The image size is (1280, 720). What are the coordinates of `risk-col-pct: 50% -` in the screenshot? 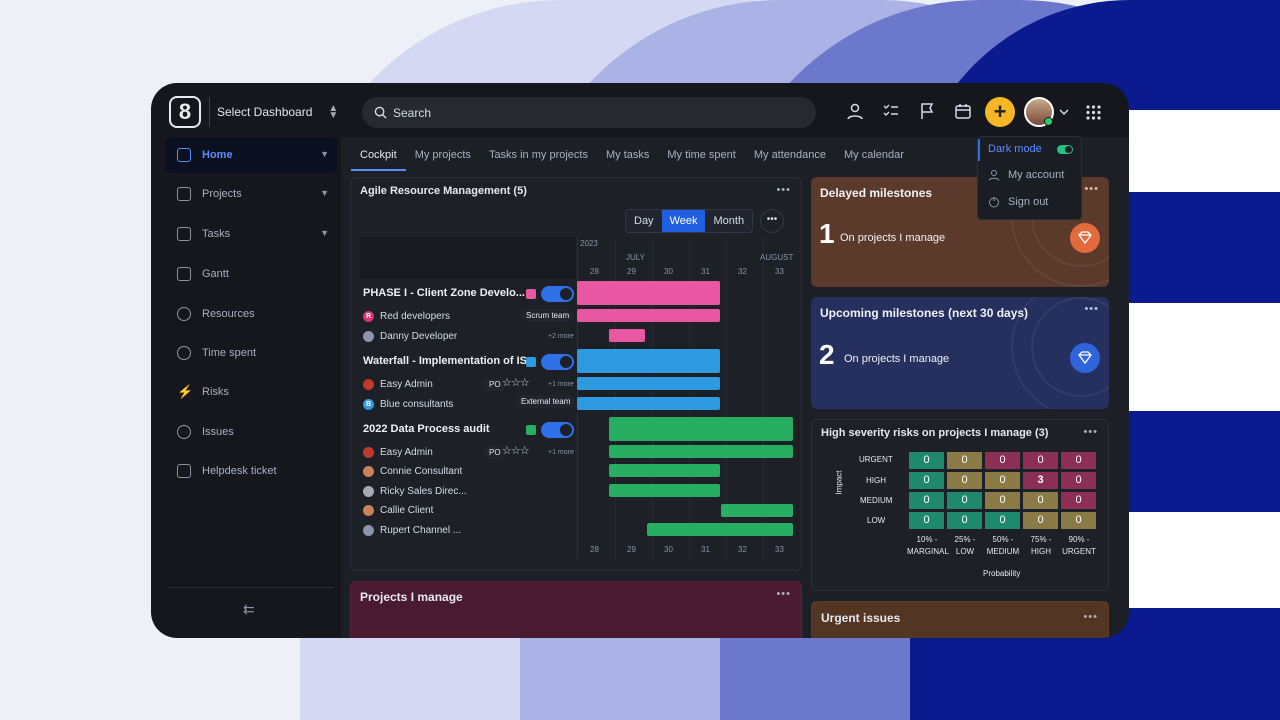 It's located at (1003, 539).